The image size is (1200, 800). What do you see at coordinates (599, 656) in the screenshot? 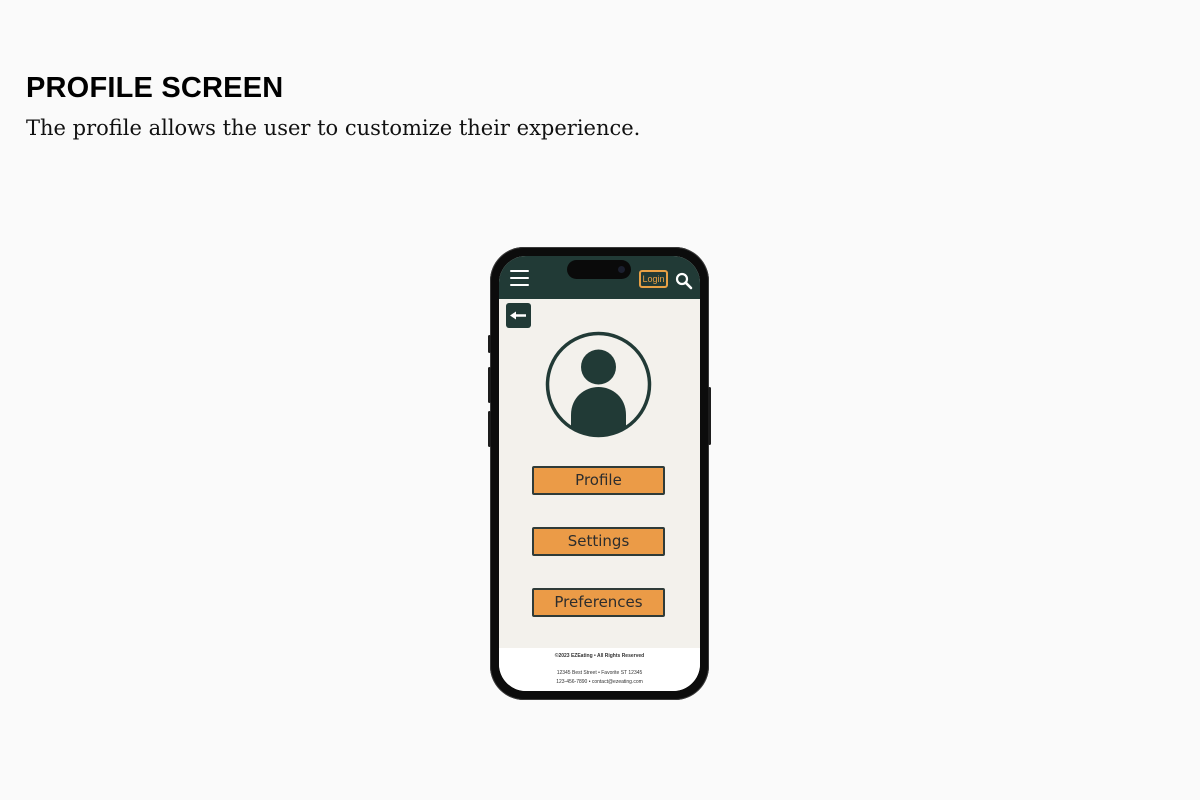
I see `footer-copyright: ©2023 EZEating • All Rights Reserved` at bounding box center [599, 656].